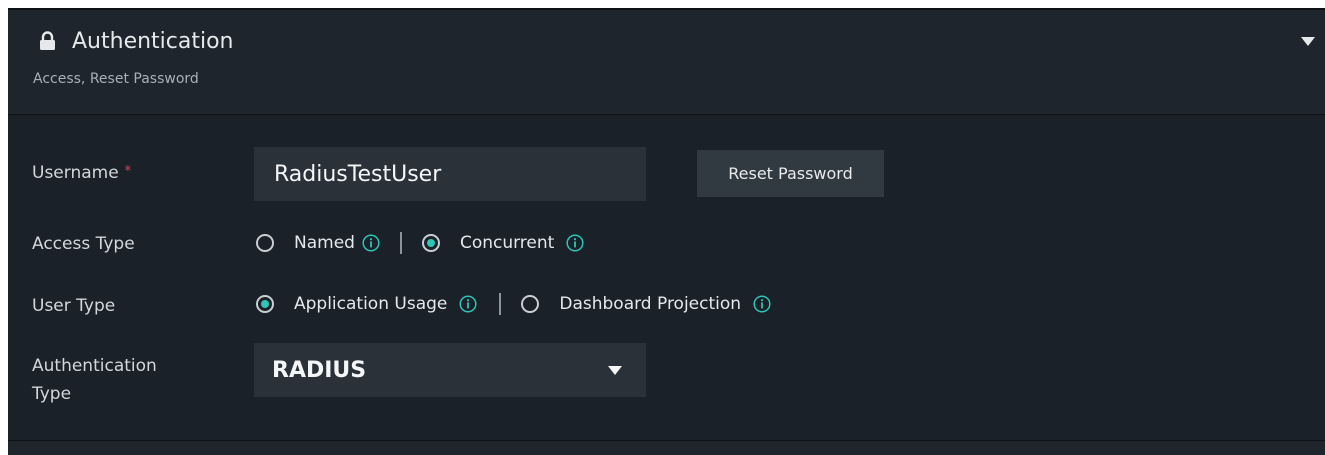 The width and height of the screenshot is (1325, 455). Describe the element at coordinates (94, 380) in the screenshot. I see `authentication-type-label: Authentication Type` at that location.